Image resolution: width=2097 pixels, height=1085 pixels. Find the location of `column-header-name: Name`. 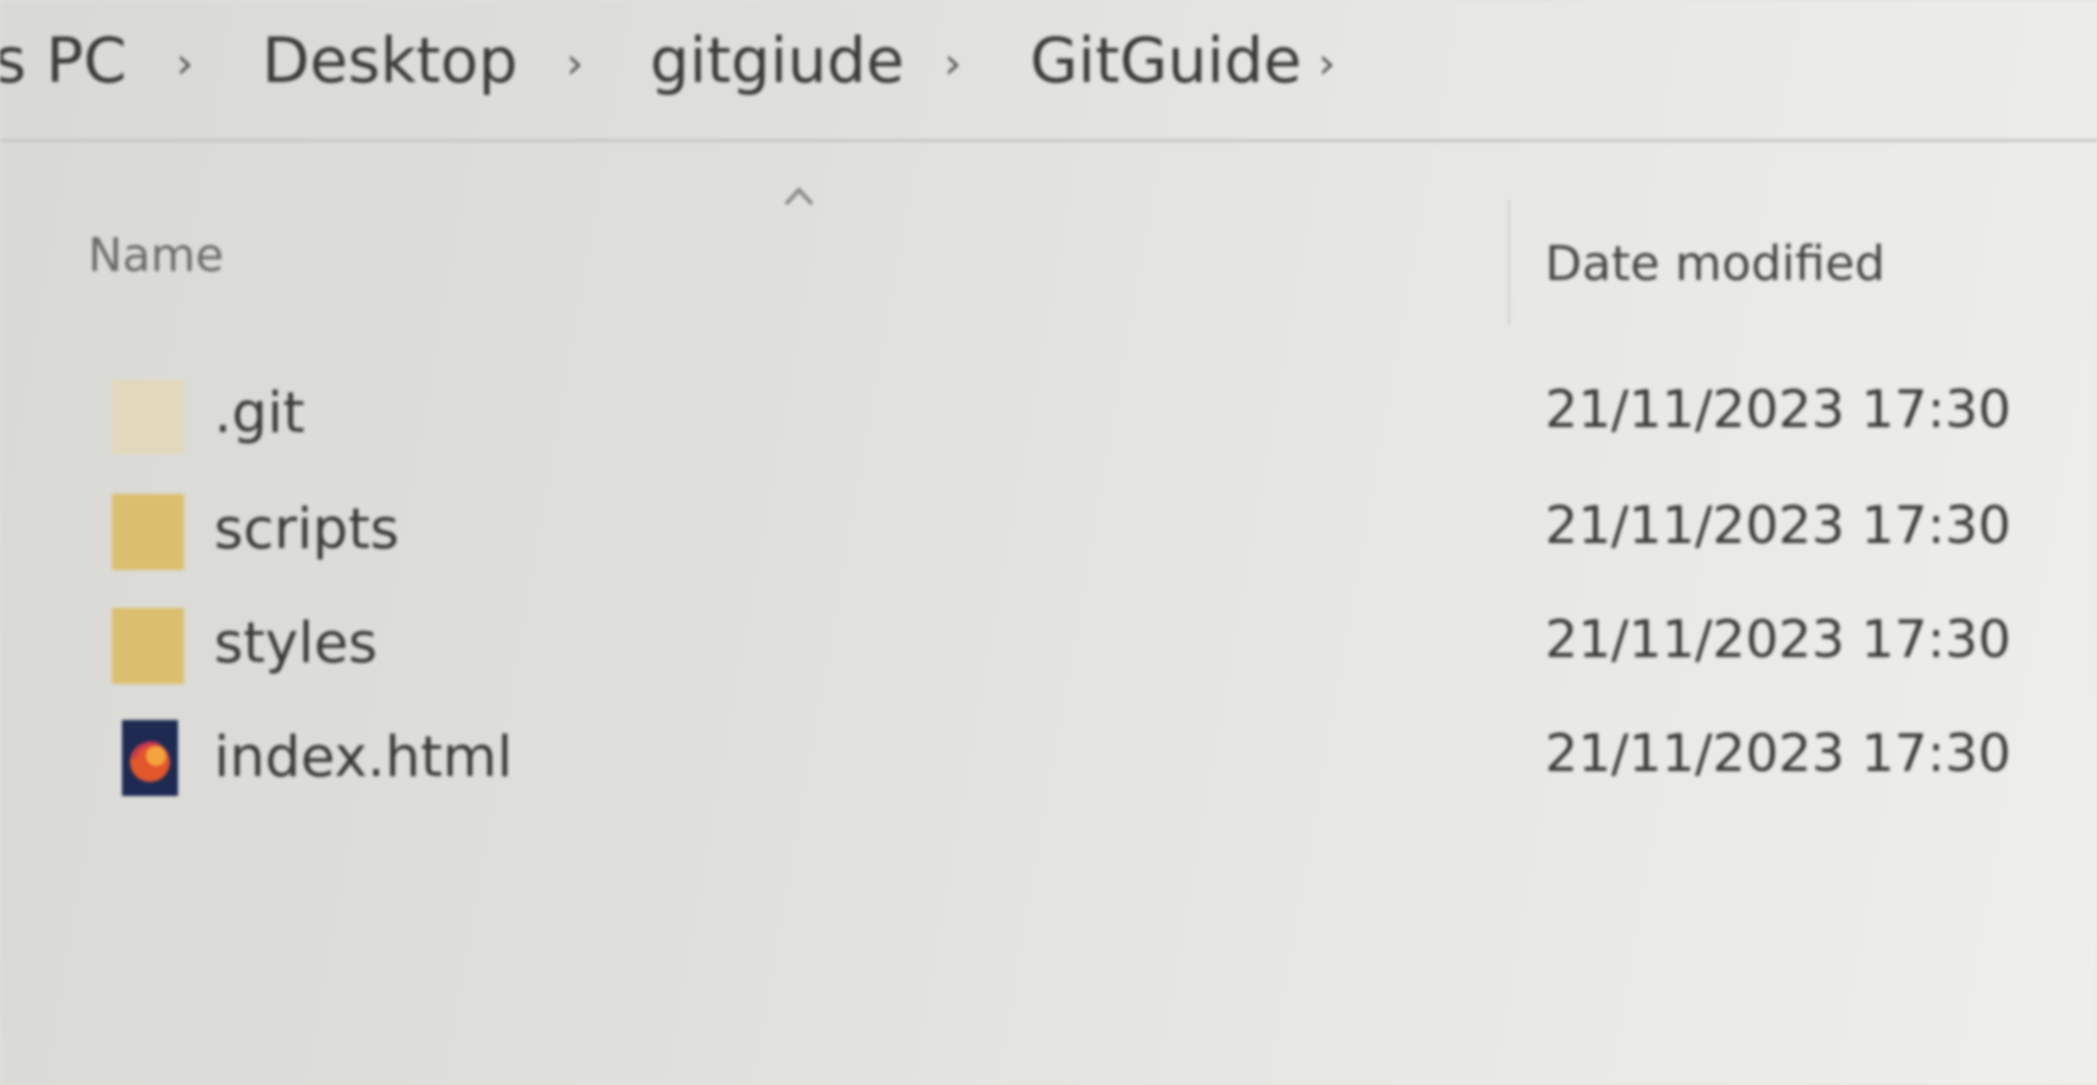

column-header-name: Name is located at coordinates (156, 255).